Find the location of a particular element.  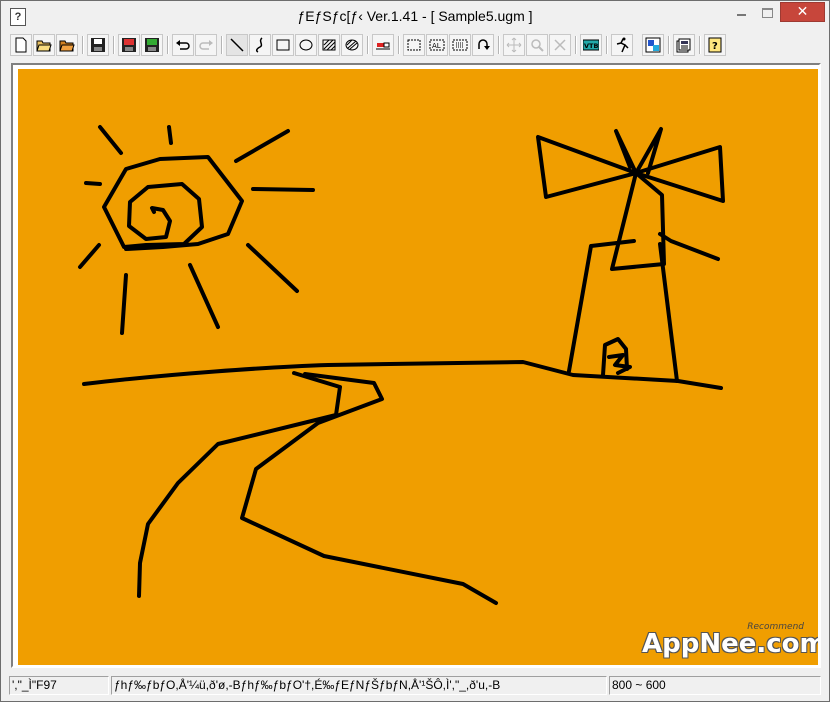

move-button is located at coordinates (514, 45).